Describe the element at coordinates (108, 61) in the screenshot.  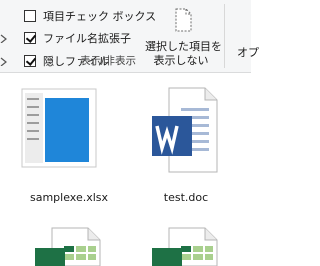
I see `group-label: 表示/非表示` at that location.